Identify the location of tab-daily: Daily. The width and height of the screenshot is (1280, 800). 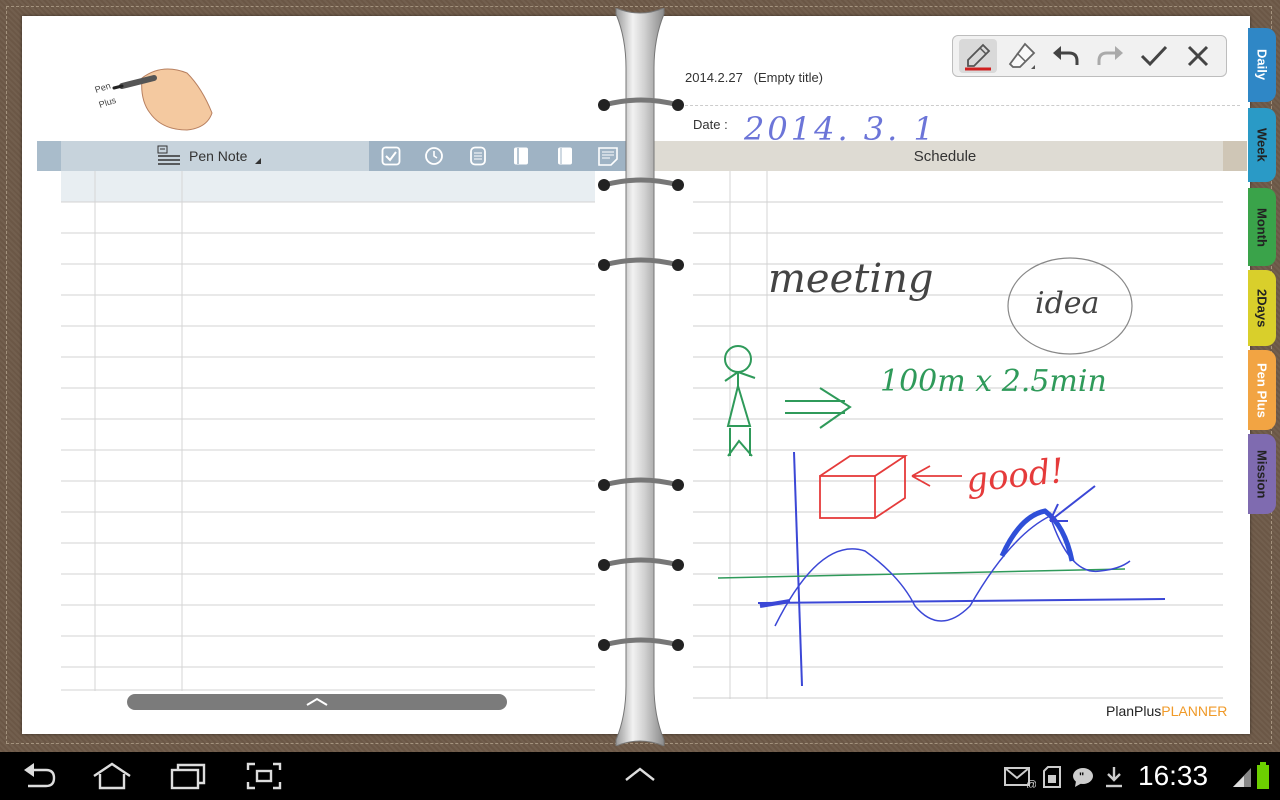
(1262, 65).